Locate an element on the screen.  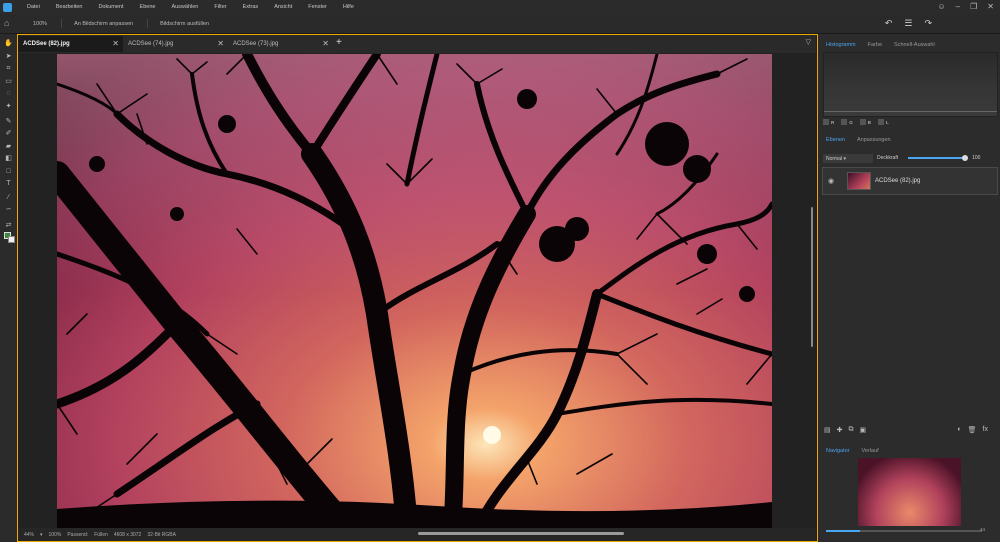
layer-tabs: Ebenen Anpassungen is located at coordinates (909, 140).